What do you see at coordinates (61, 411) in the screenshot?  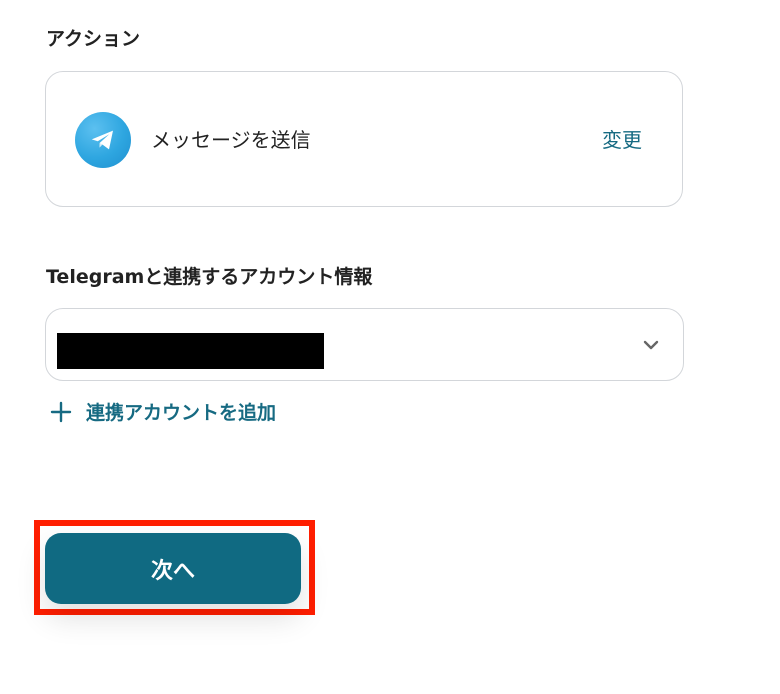 I see `plus-icon` at bounding box center [61, 411].